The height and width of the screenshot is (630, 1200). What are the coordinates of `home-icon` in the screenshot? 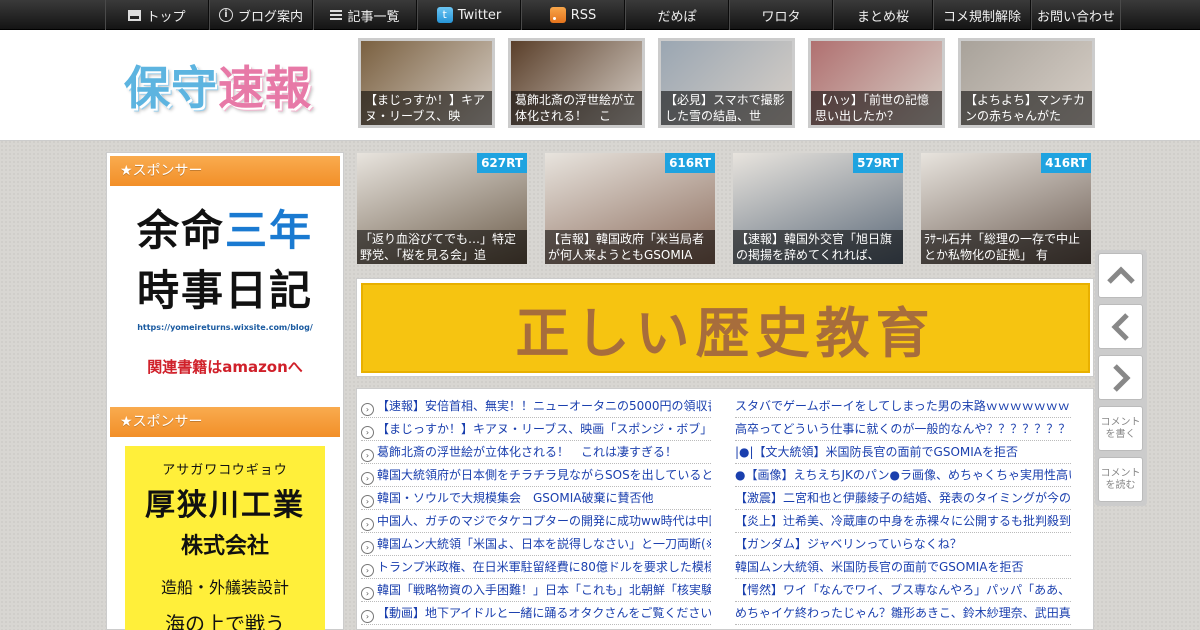 It's located at (135, 15).